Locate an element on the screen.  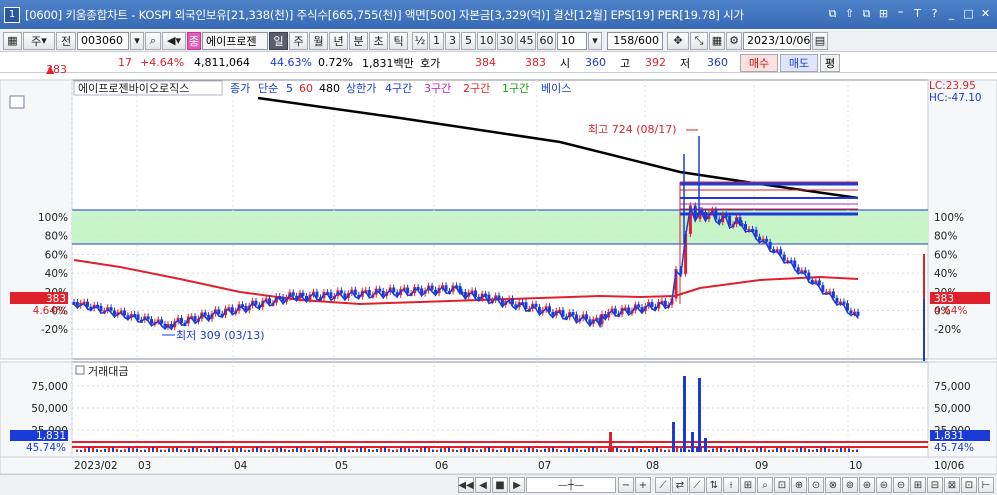
menu-grid-icon: ▦ is located at coordinates (12, 40).